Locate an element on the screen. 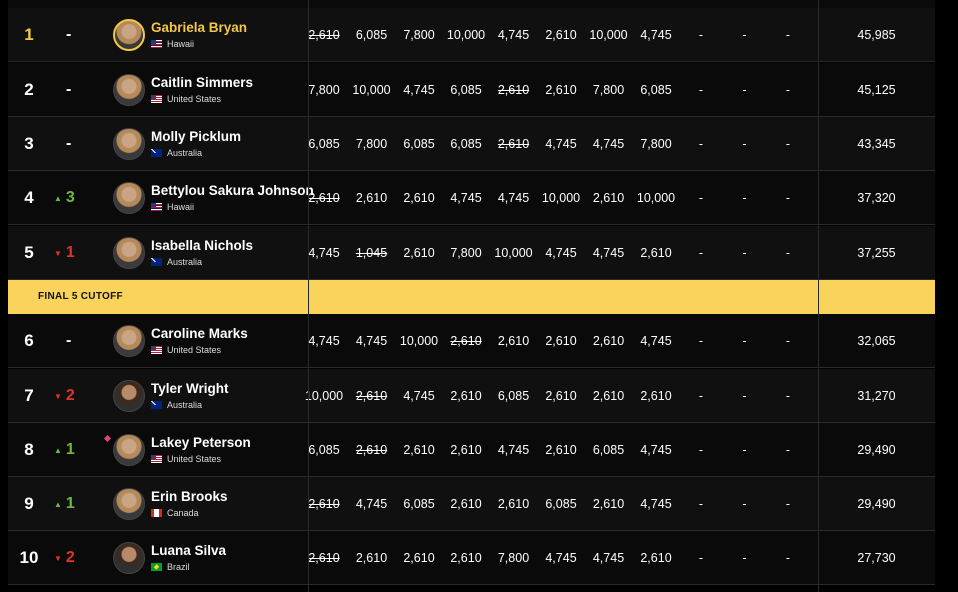 The width and height of the screenshot is (958, 592). country-label: United States is located at coordinates (194, 459).